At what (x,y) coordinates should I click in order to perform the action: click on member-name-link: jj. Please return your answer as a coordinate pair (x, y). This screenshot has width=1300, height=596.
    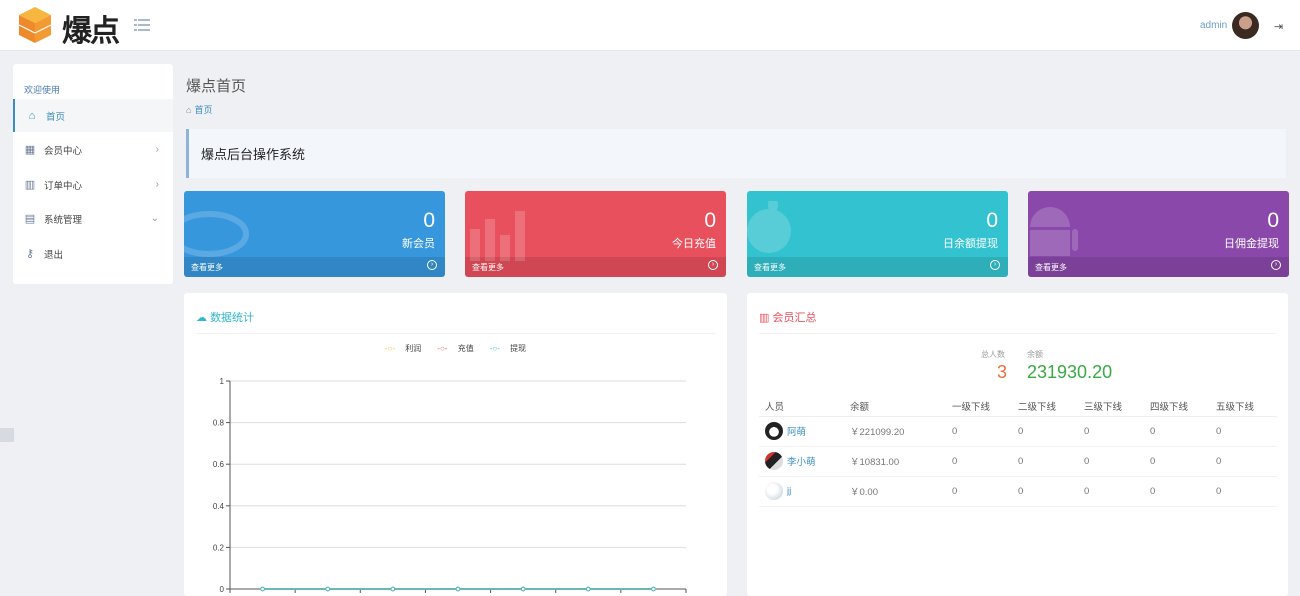
    Looking at the image, I should click on (789, 491).